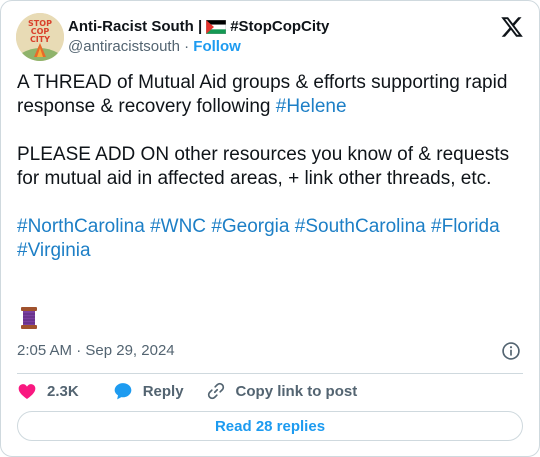  Describe the element at coordinates (29, 318) in the screenshot. I see `thread-spool-icon` at that location.